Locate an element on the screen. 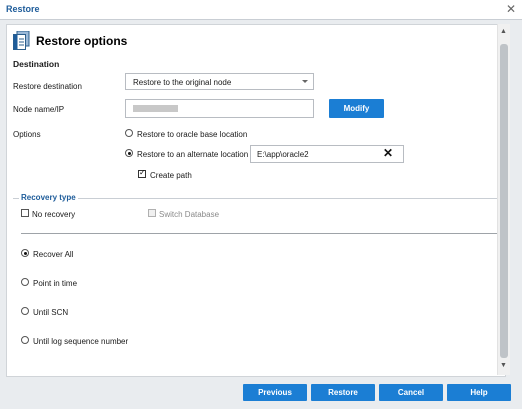  clear-icon: ✕ is located at coordinates (388, 153).